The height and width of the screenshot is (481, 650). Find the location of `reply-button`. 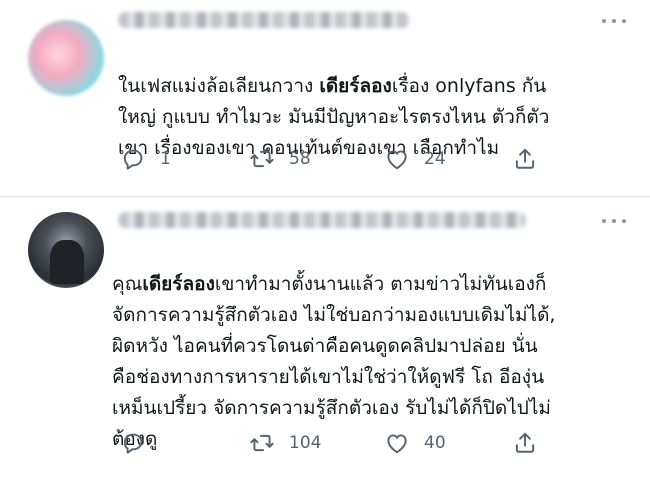

reply-button is located at coordinates (140, 443).